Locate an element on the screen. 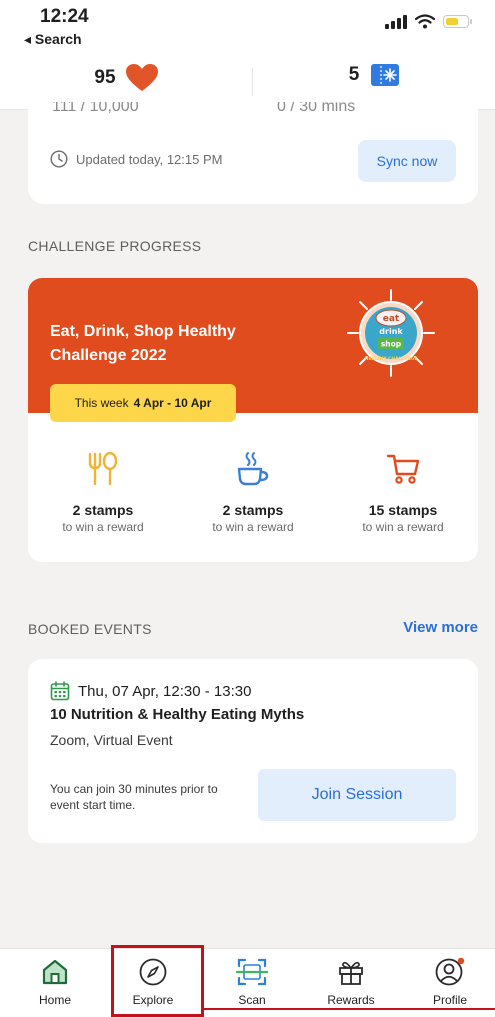 Image resolution: width=495 pixels, height=1017 pixels. scan-icon is located at coordinates (252, 972).